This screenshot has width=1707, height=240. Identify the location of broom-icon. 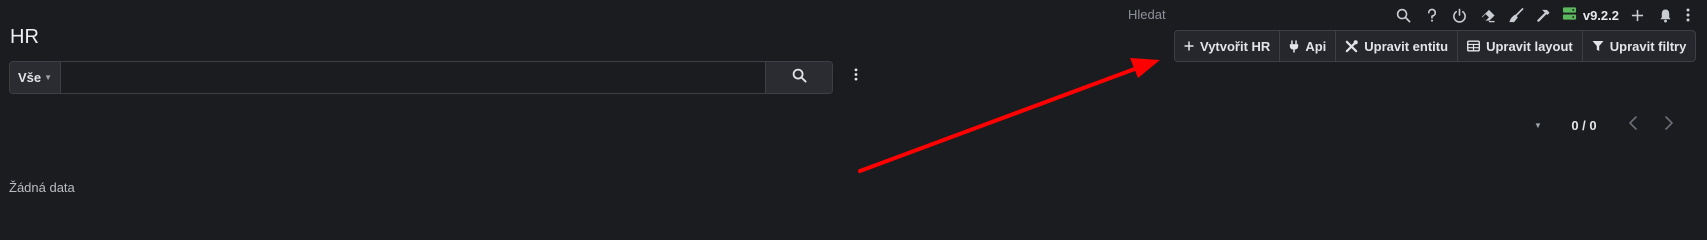
(1516, 15).